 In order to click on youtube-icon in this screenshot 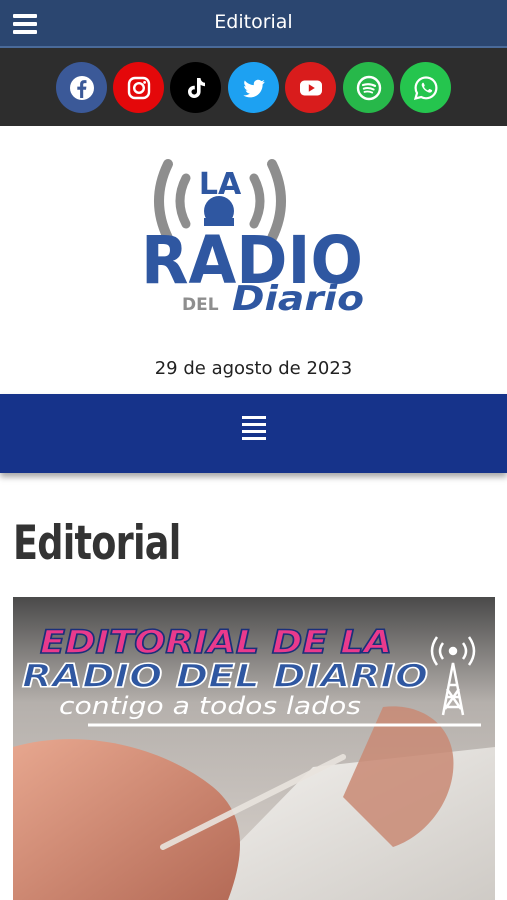, I will do `click(310, 87)`.